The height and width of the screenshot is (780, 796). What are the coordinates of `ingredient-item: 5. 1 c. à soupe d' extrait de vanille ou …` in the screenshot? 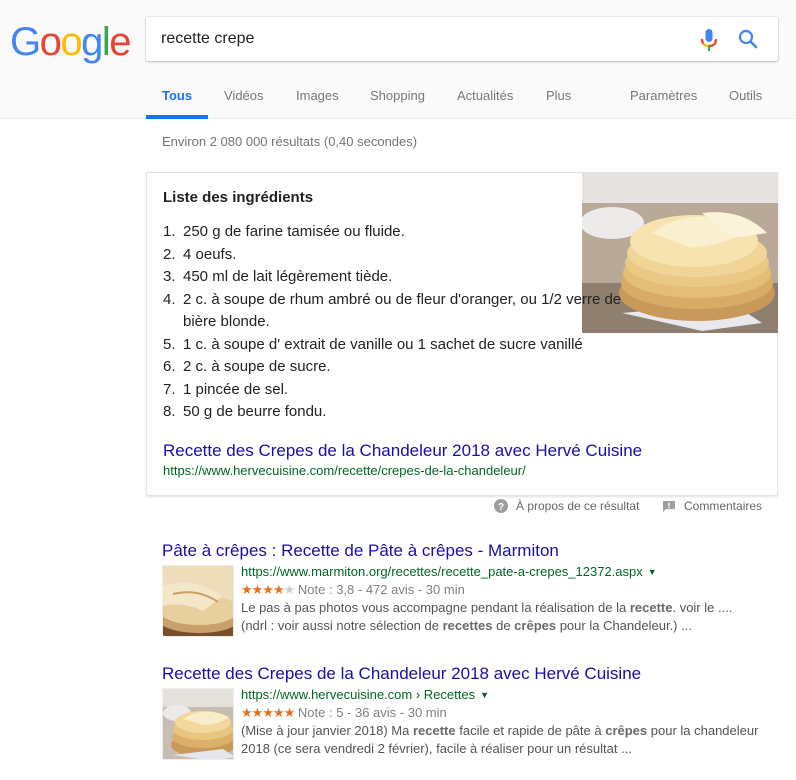 It's located at (398, 345).